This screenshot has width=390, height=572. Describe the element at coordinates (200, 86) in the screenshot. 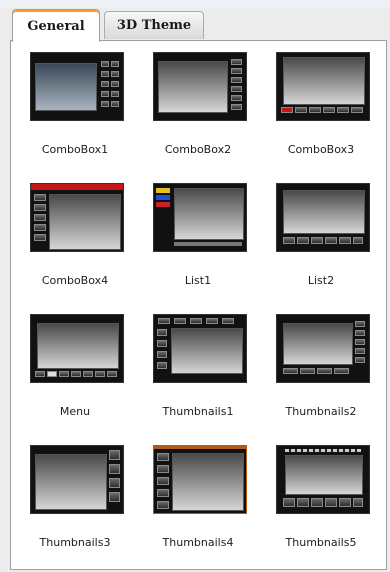

I see `combobox2-thumbnail-icon` at that location.